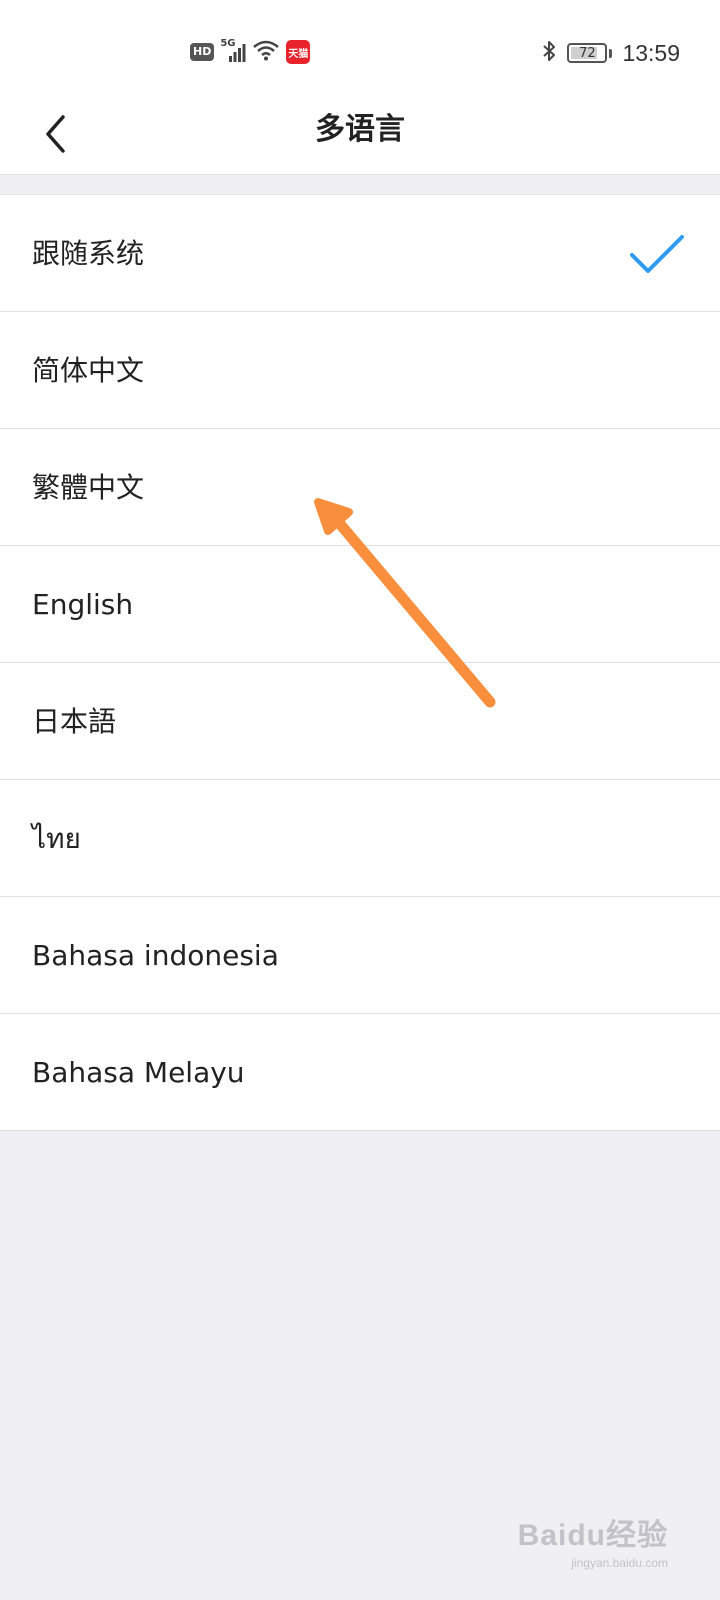 The width and height of the screenshot is (720, 1600). I want to click on nav-bar: 多语言, so click(360, 137).